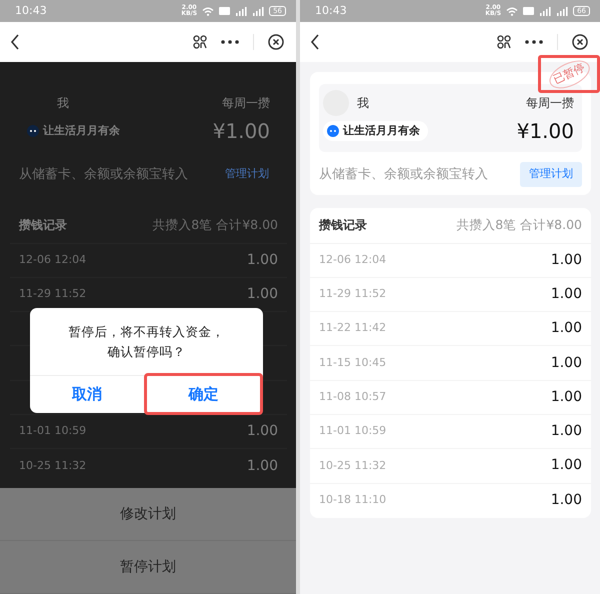  I want to click on record-date: 11-15 10:45, so click(352, 362).